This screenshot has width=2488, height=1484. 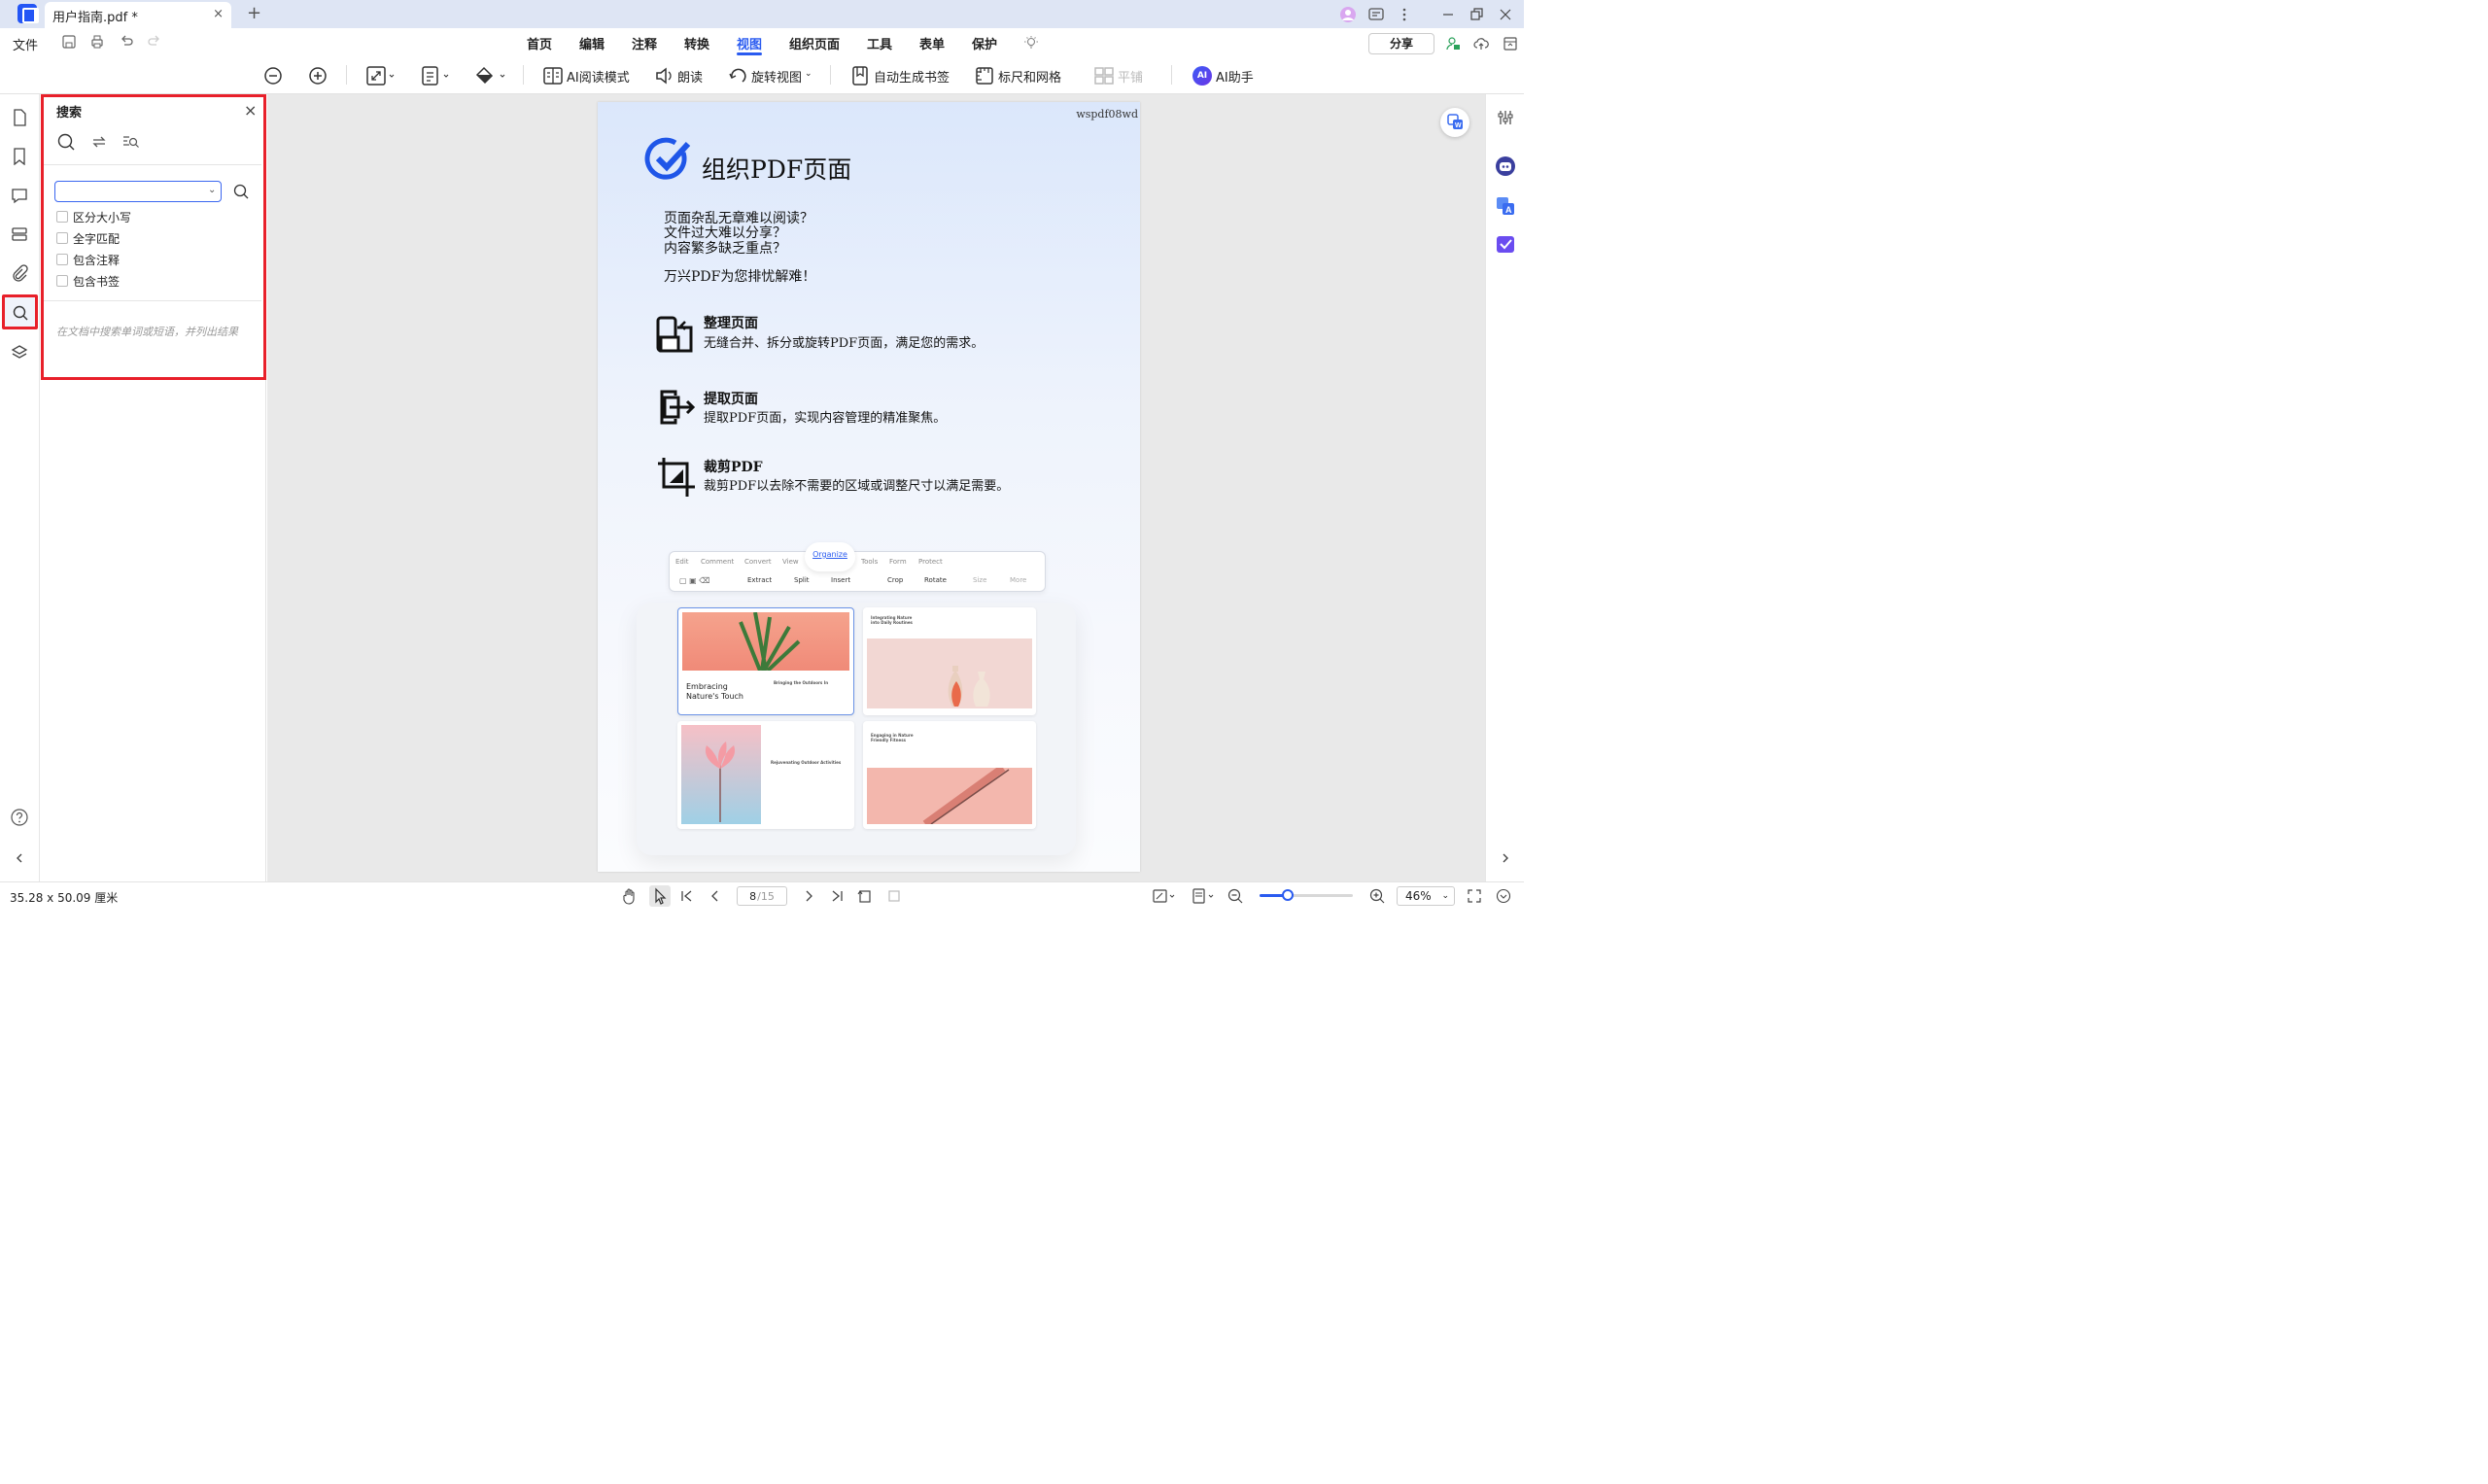 I want to click on page-layout-icon, so click(x=1204, y=896).